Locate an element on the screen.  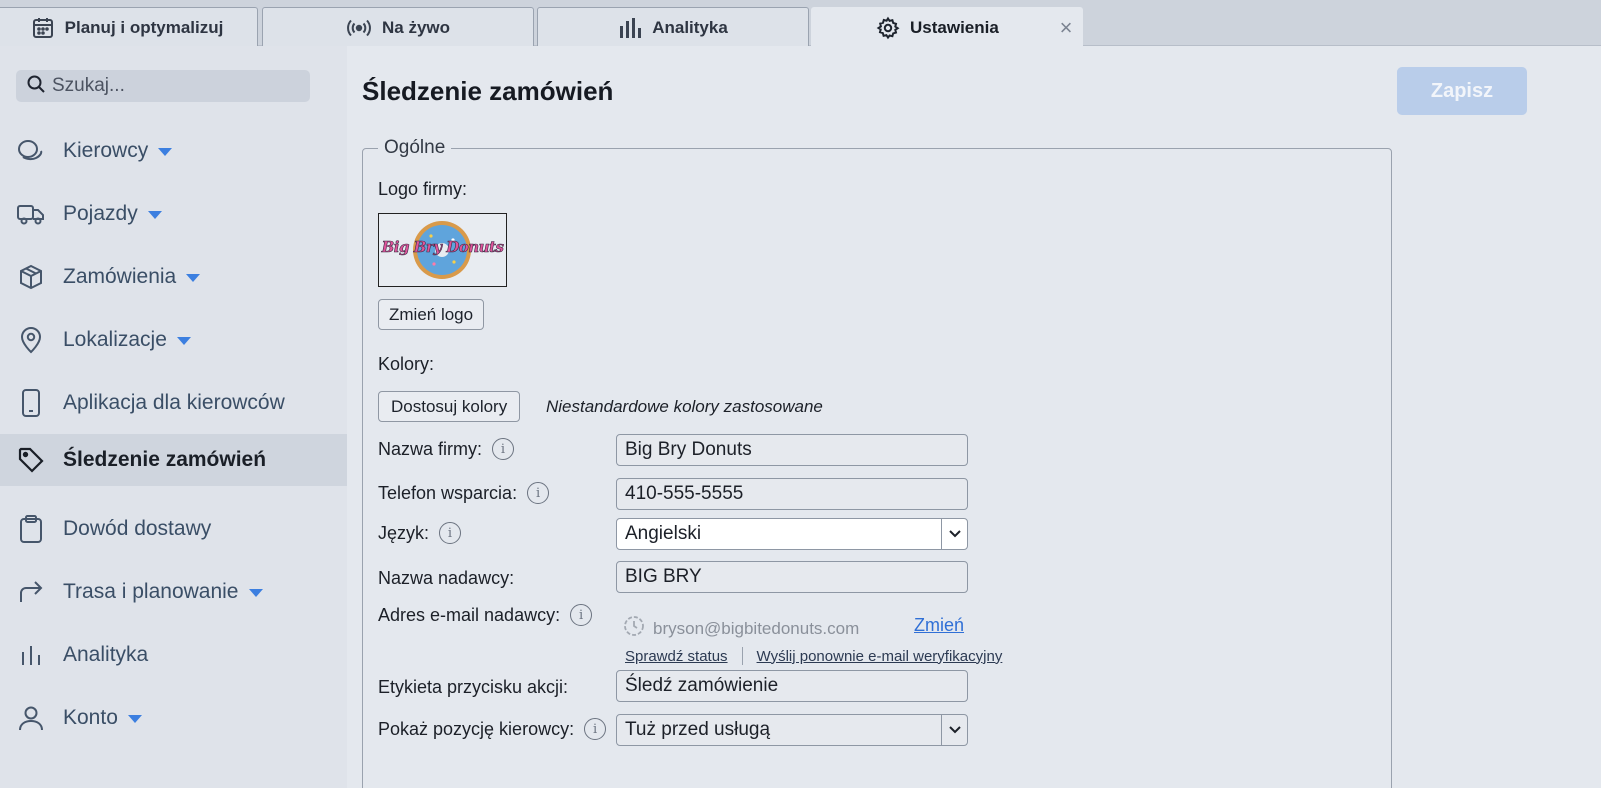
action-button-label-field: Śledź zamówienie is located at coordinates (792, 686).